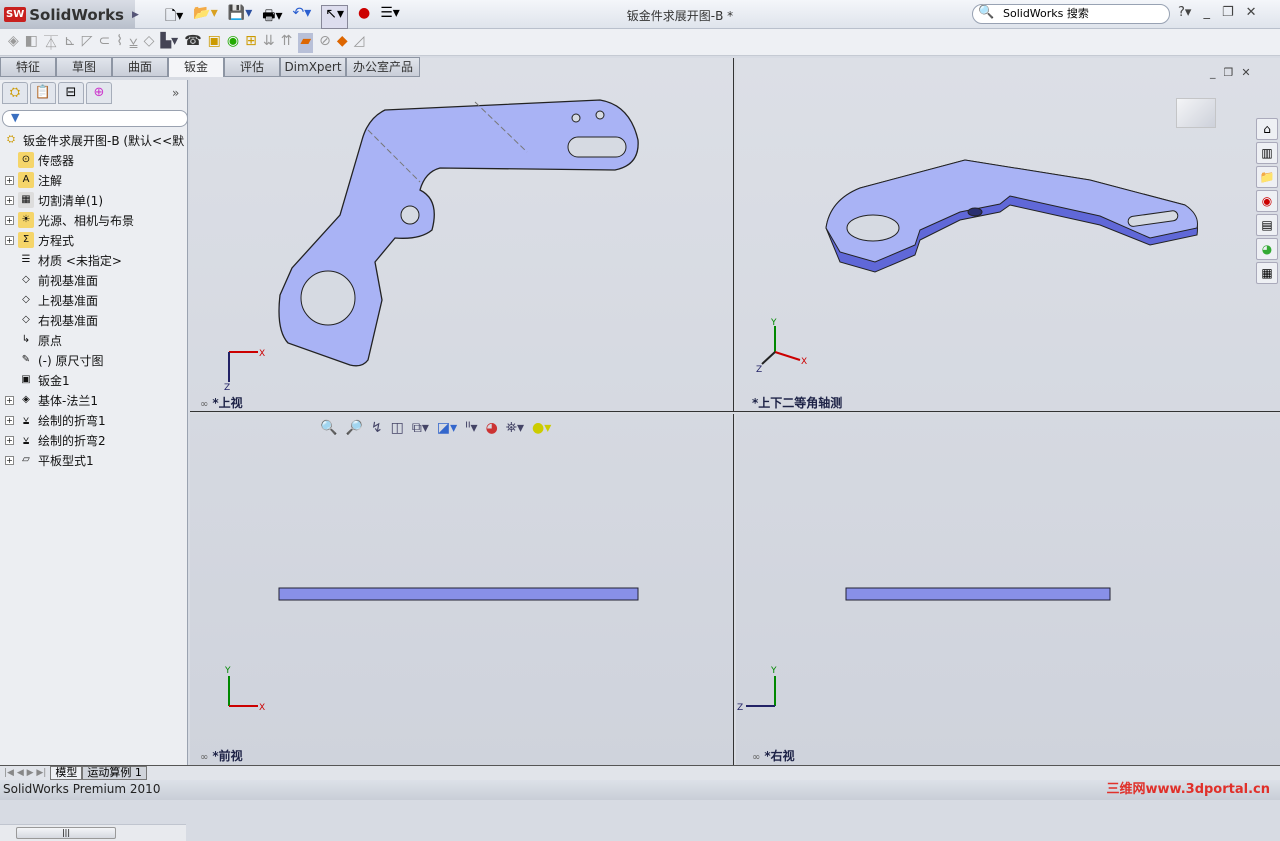 The width and height of the screenshot is (1280, 841). What do you see at coordinates (133, 43) in the screenshot?
I see `sketched-bend-tool-icon: ⩣` at bounding box center [133, 43].